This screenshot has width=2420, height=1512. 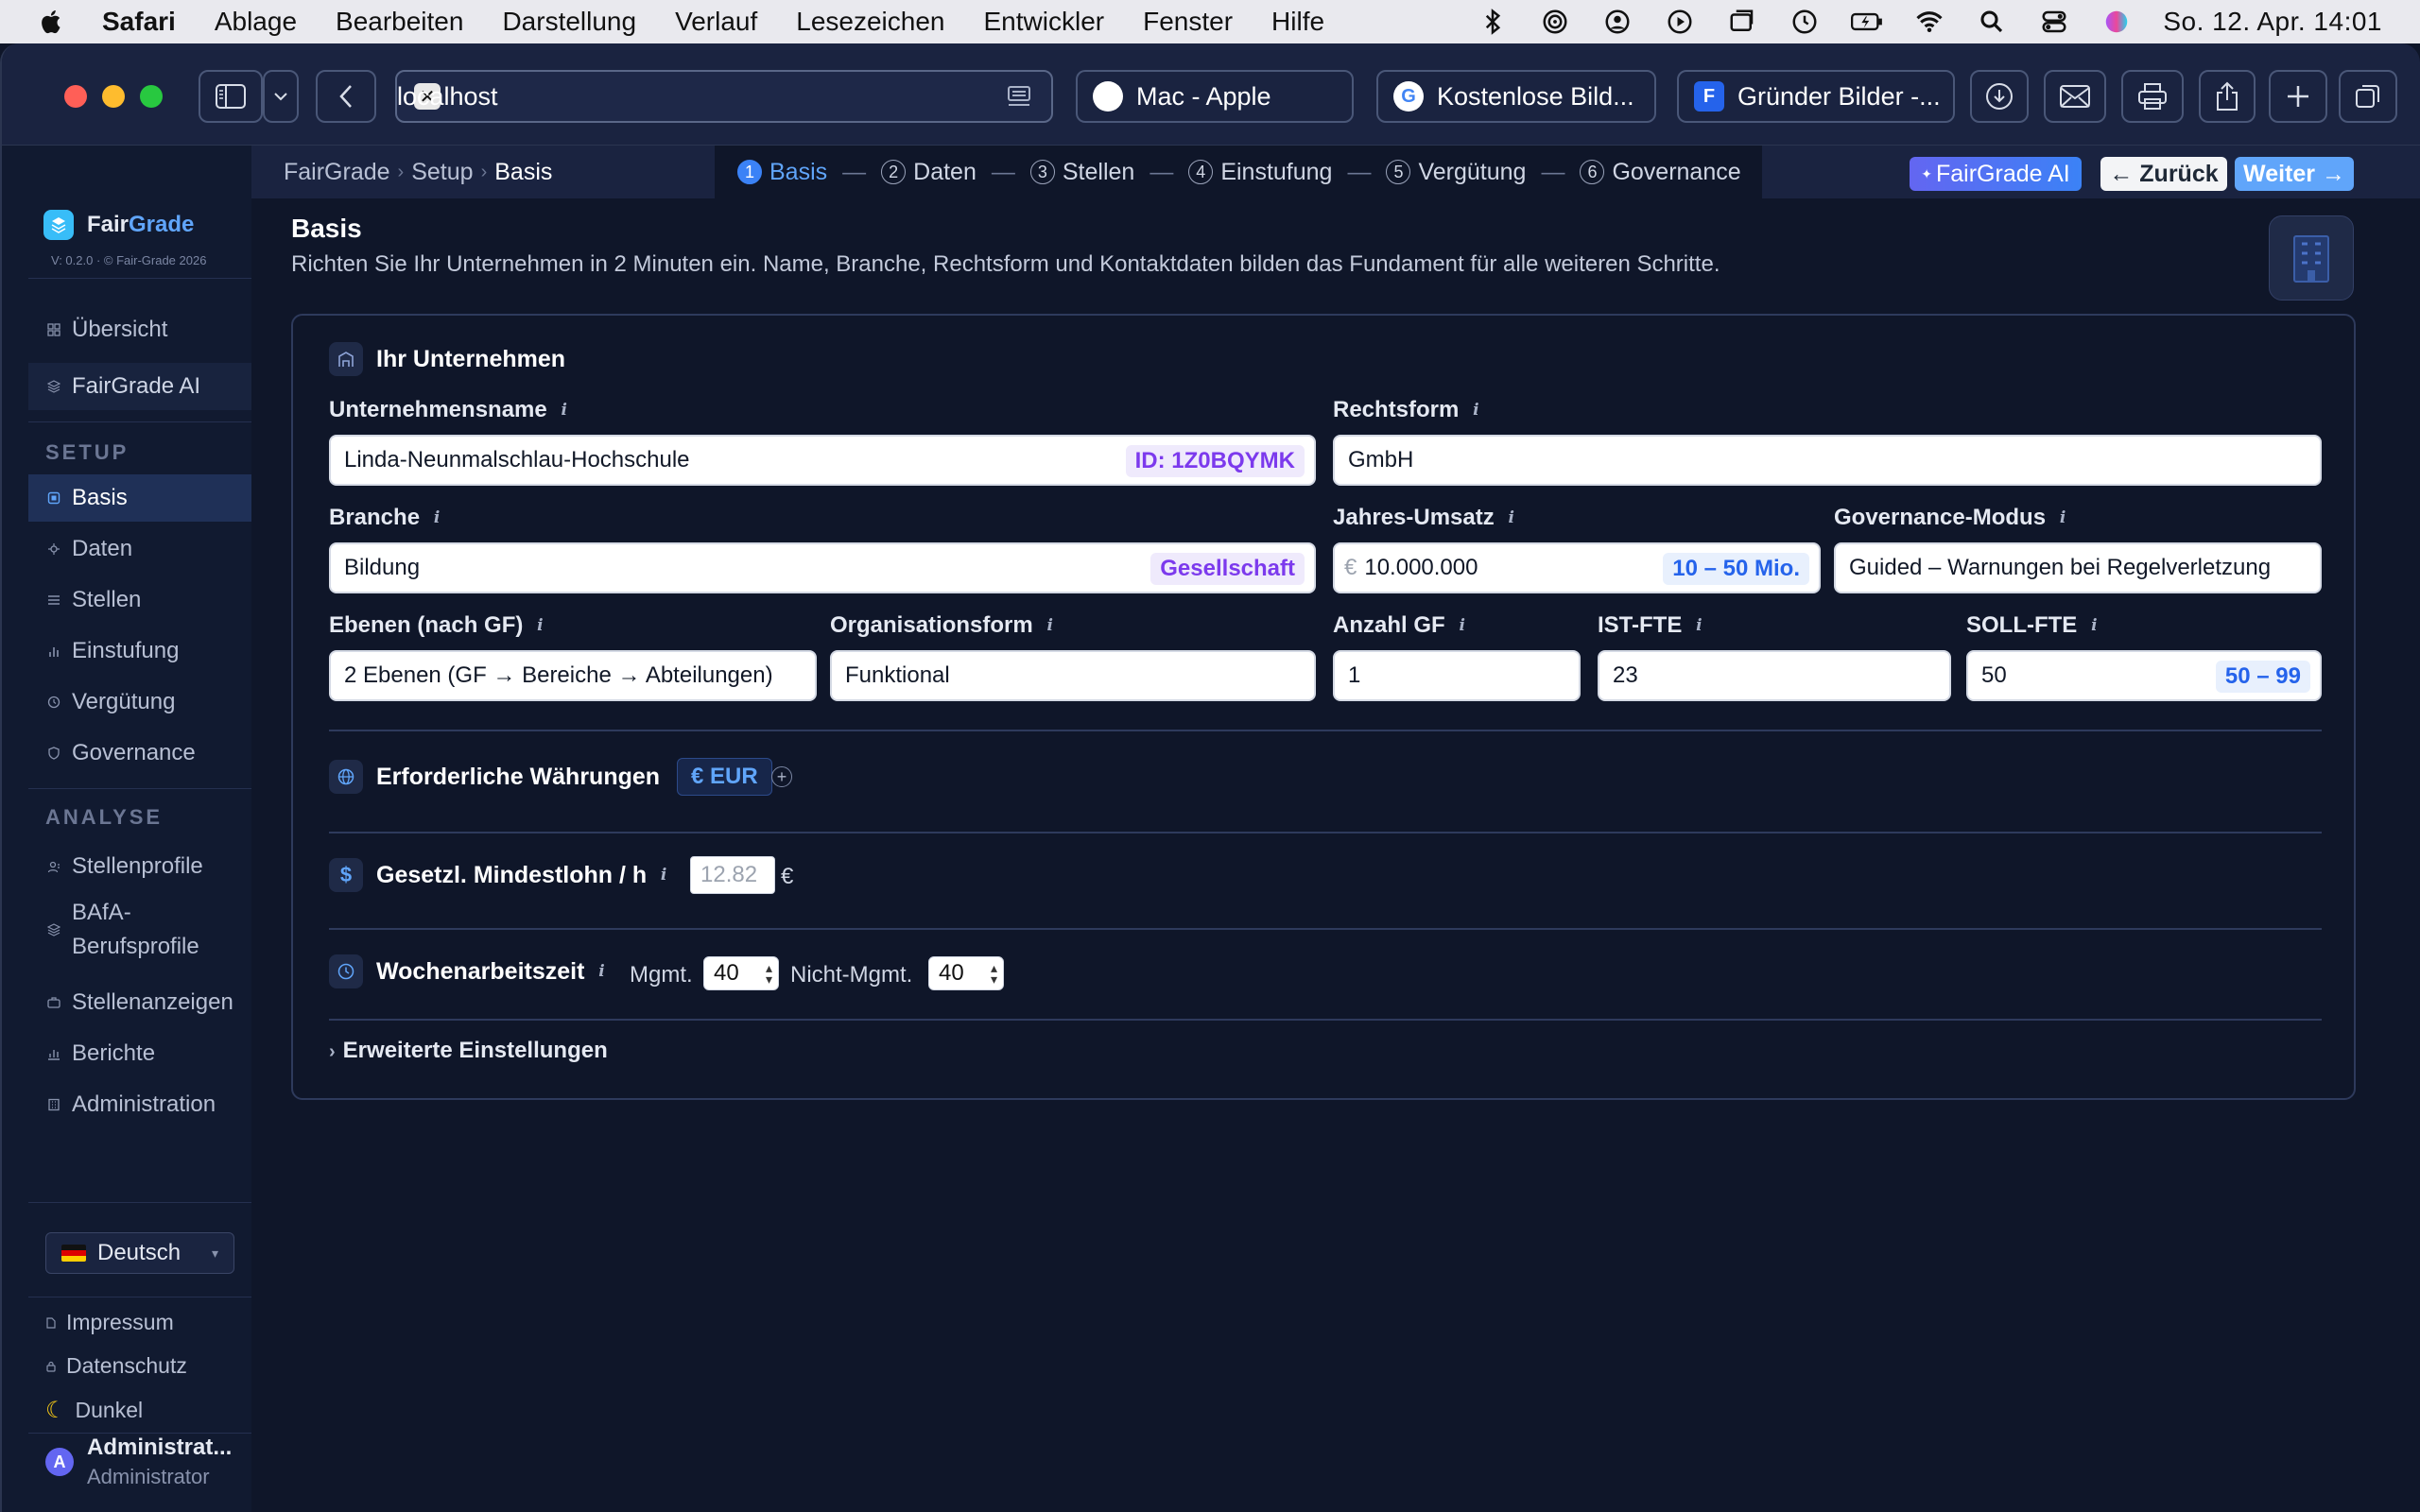 I want to click on mail-button, so click(x=2075, y=96).